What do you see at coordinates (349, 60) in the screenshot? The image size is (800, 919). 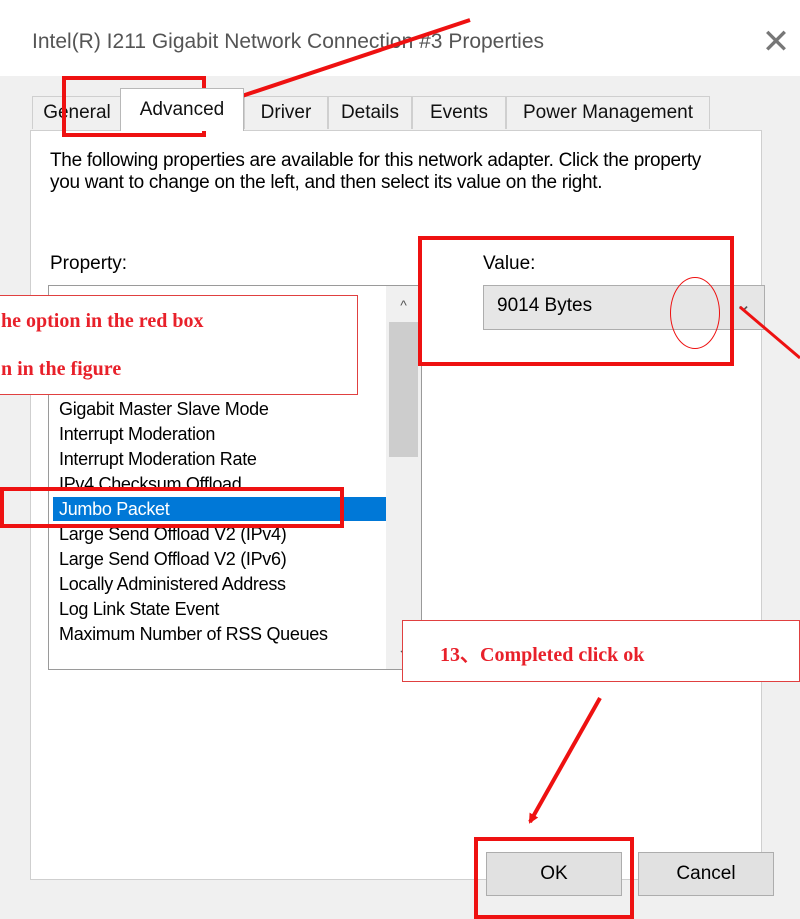 I see `arrow-to-advanced-tab` at bounding box center [349, 60].